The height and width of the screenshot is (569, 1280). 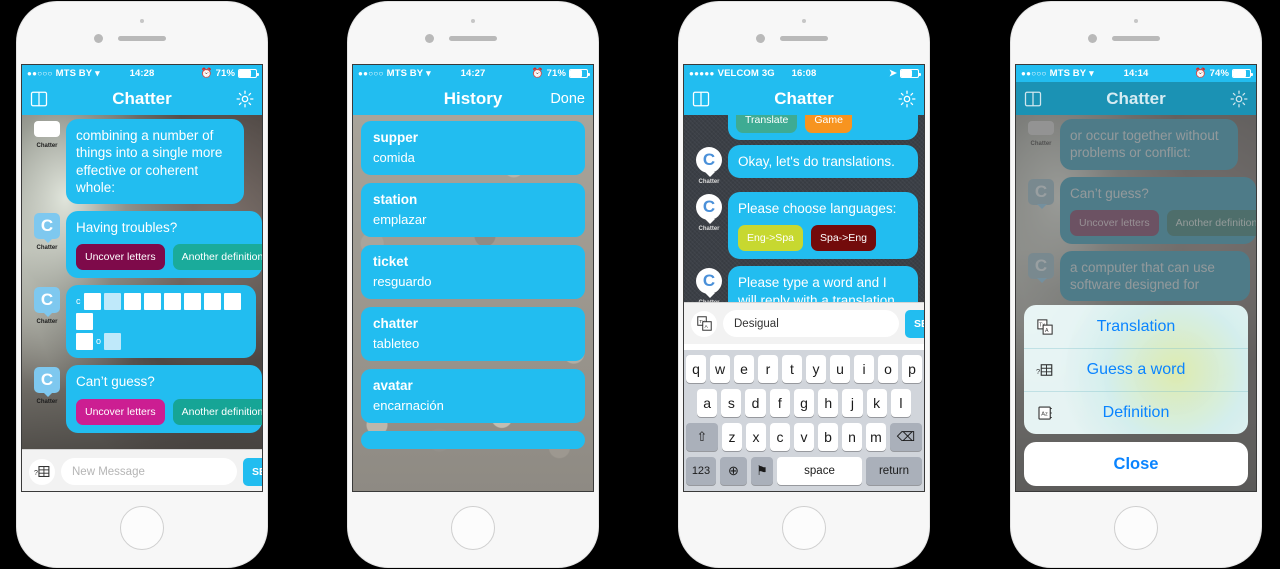 What do you see at coordinates (819, 471) in the screenshot?
I see `space-key: space` at bounding box center [819, 471].